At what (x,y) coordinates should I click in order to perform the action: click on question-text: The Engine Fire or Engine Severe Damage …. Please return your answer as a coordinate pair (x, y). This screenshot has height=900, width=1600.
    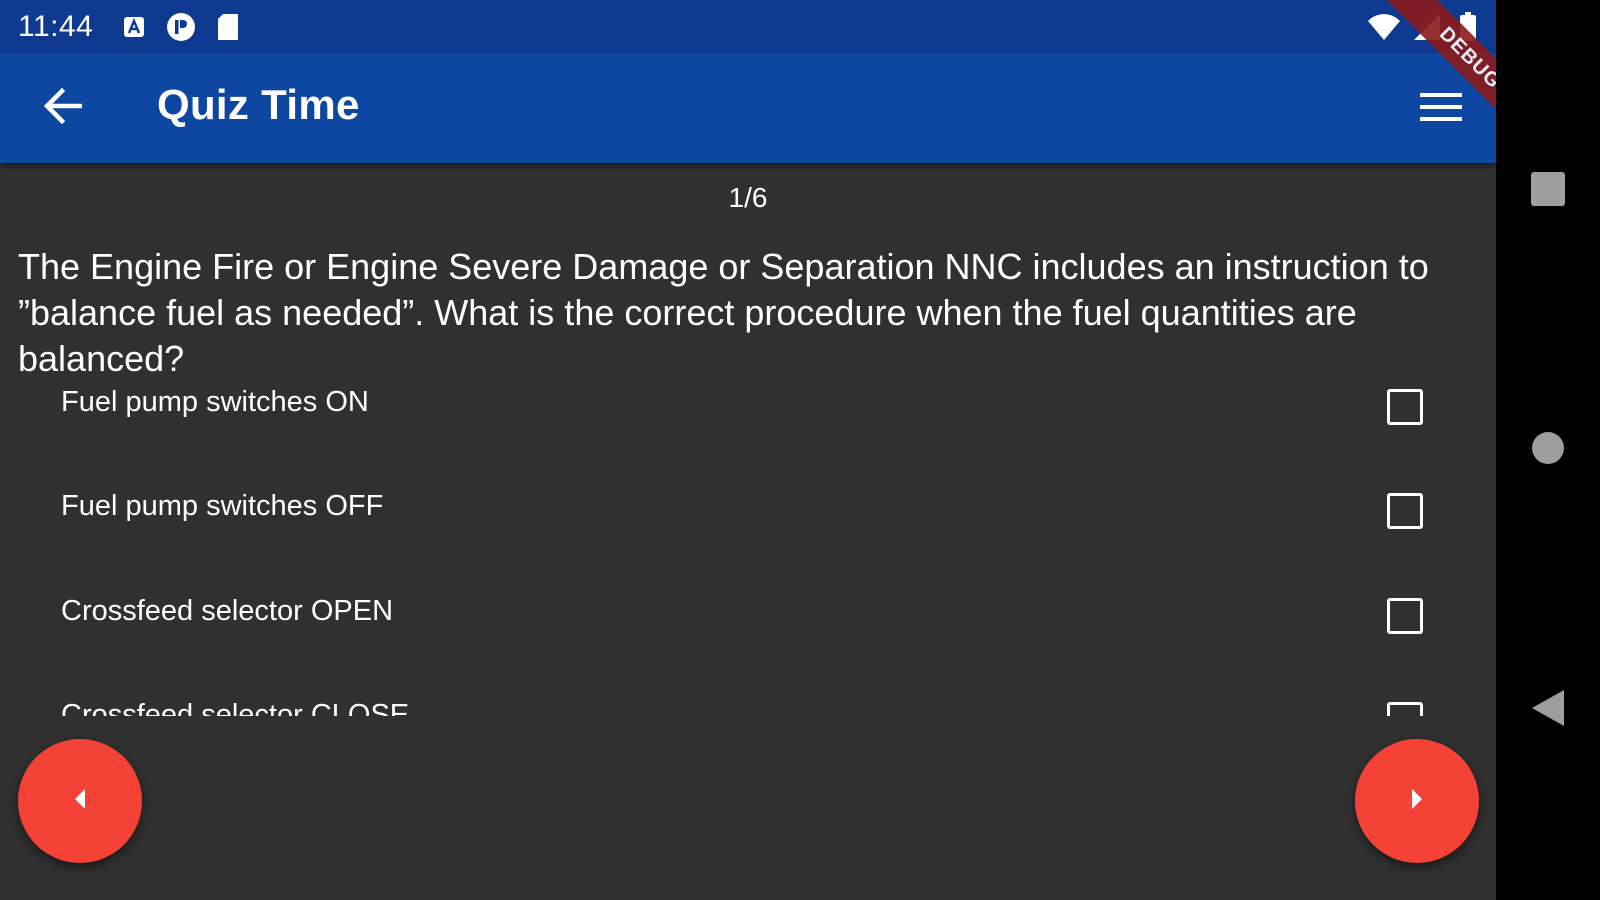
    Looking at the image, I should click on (723, 312).